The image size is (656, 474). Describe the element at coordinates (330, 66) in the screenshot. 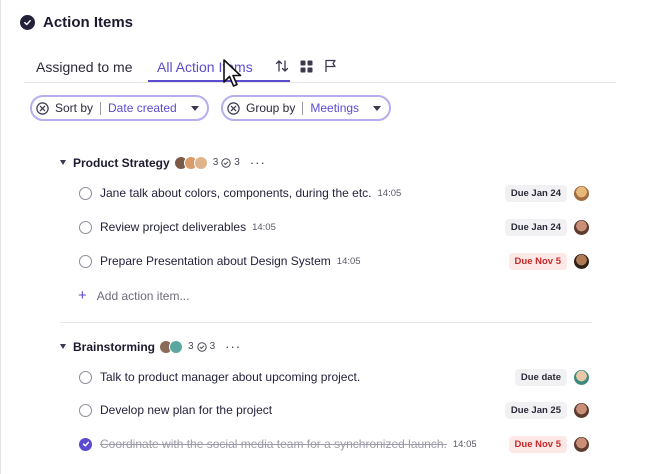

I see `flag-icon` at that location.